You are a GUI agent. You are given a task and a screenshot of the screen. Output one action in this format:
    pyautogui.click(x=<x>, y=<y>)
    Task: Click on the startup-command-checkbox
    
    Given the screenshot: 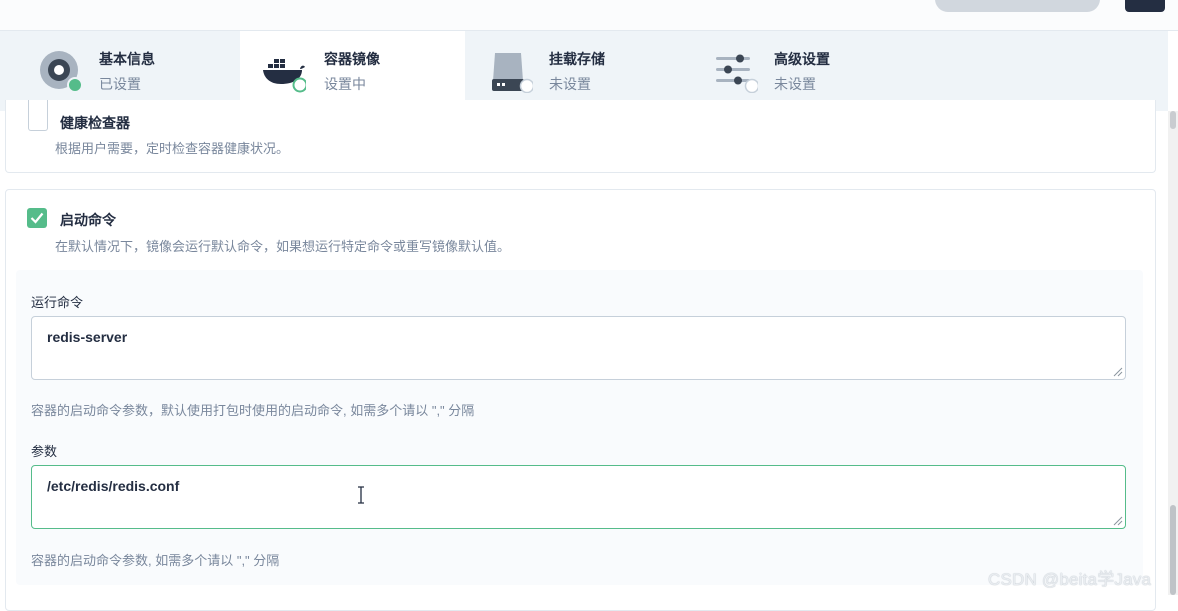 What is the action you would take?
    pyautogui.click(x=37, y=218)
    